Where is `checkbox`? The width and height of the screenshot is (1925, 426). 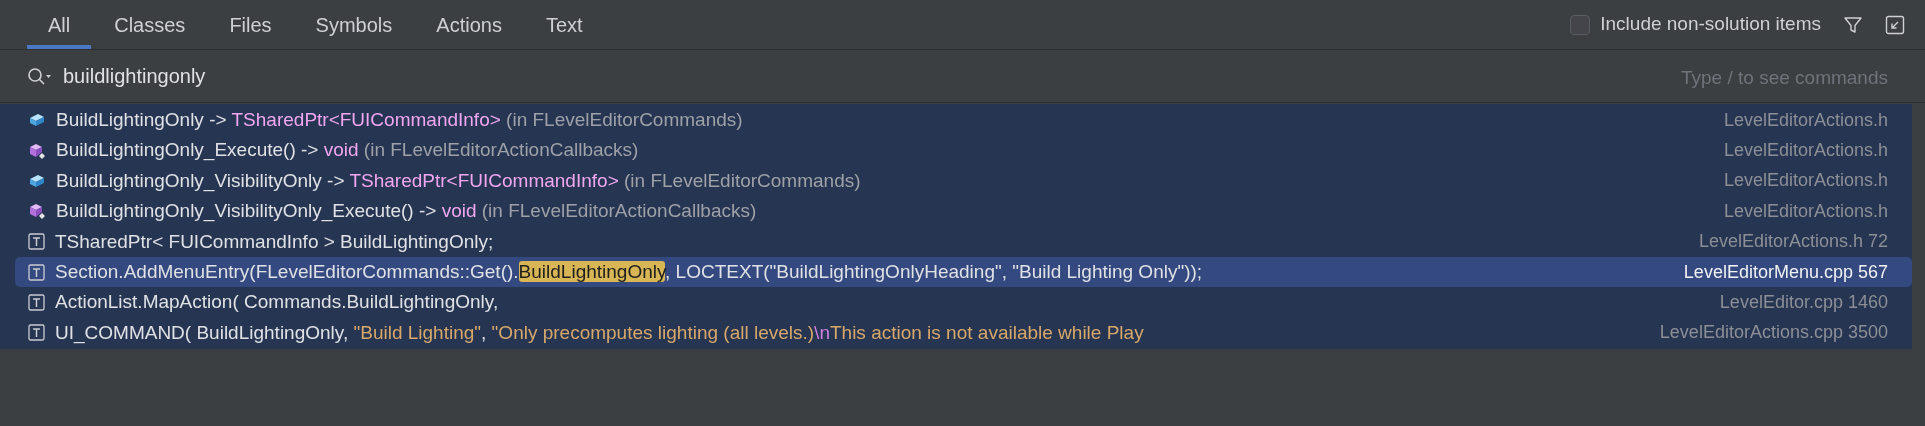 checkbox is located at coordinates (1580, 24).